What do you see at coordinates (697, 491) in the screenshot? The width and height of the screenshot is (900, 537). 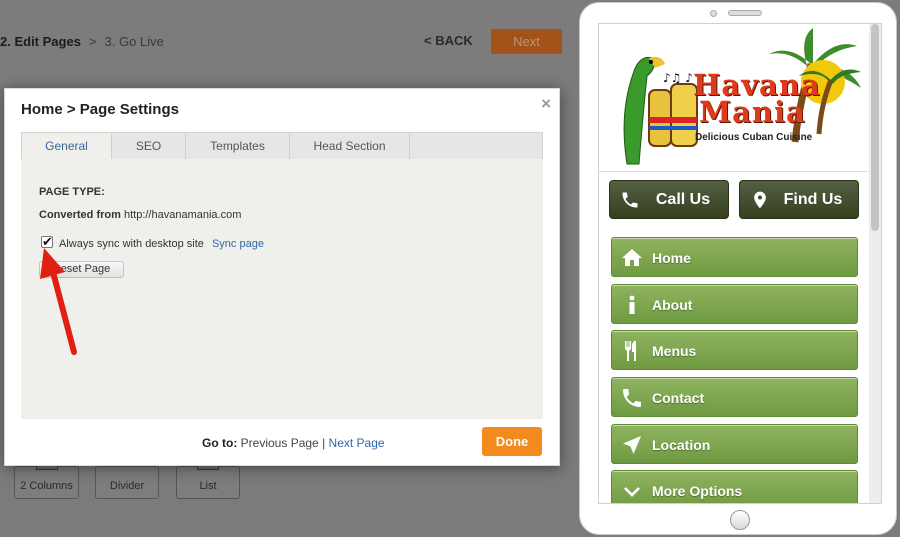 I see `menu-label: More Options` at bounding box center [697, 491].